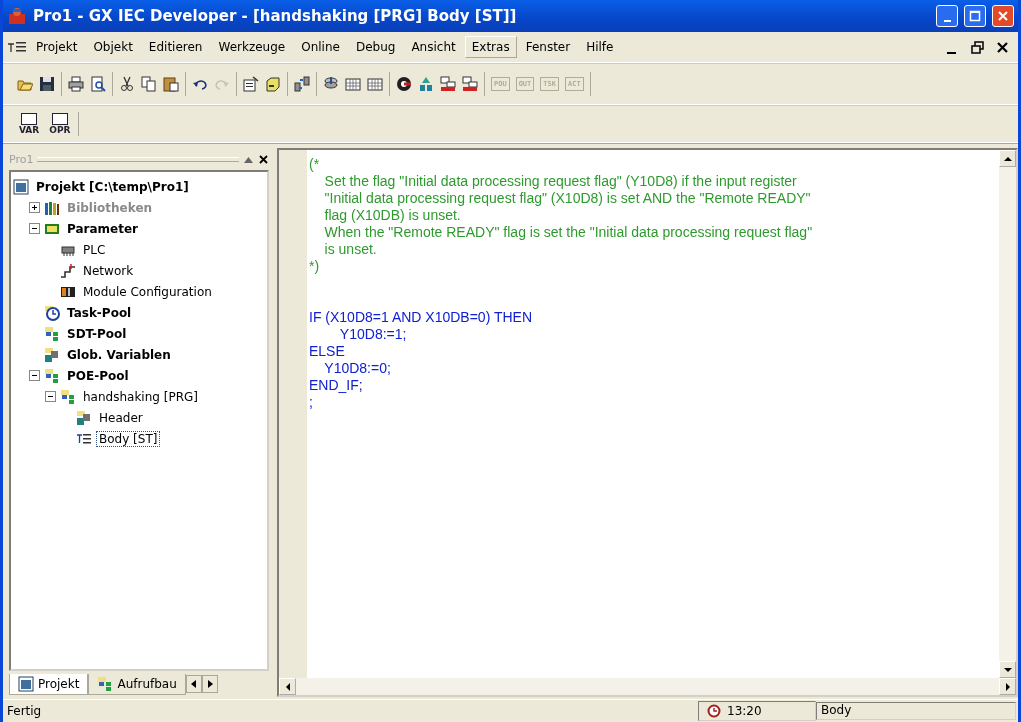  Describe the element at coordinates (421, 317) in the screenshot. I see `code-line: IF (X10D8=1 AND X10DB=0) THEN` at that location.